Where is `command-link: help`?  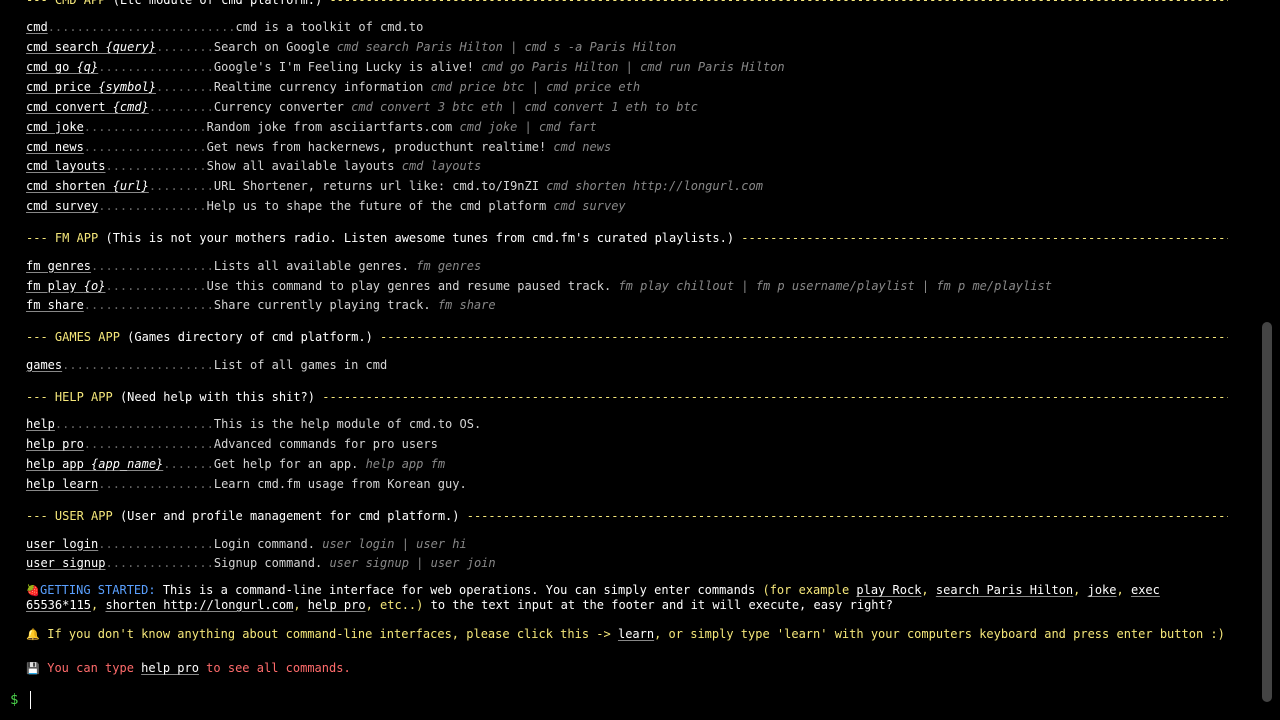 command-link: help is located at coordinates (40, 424).